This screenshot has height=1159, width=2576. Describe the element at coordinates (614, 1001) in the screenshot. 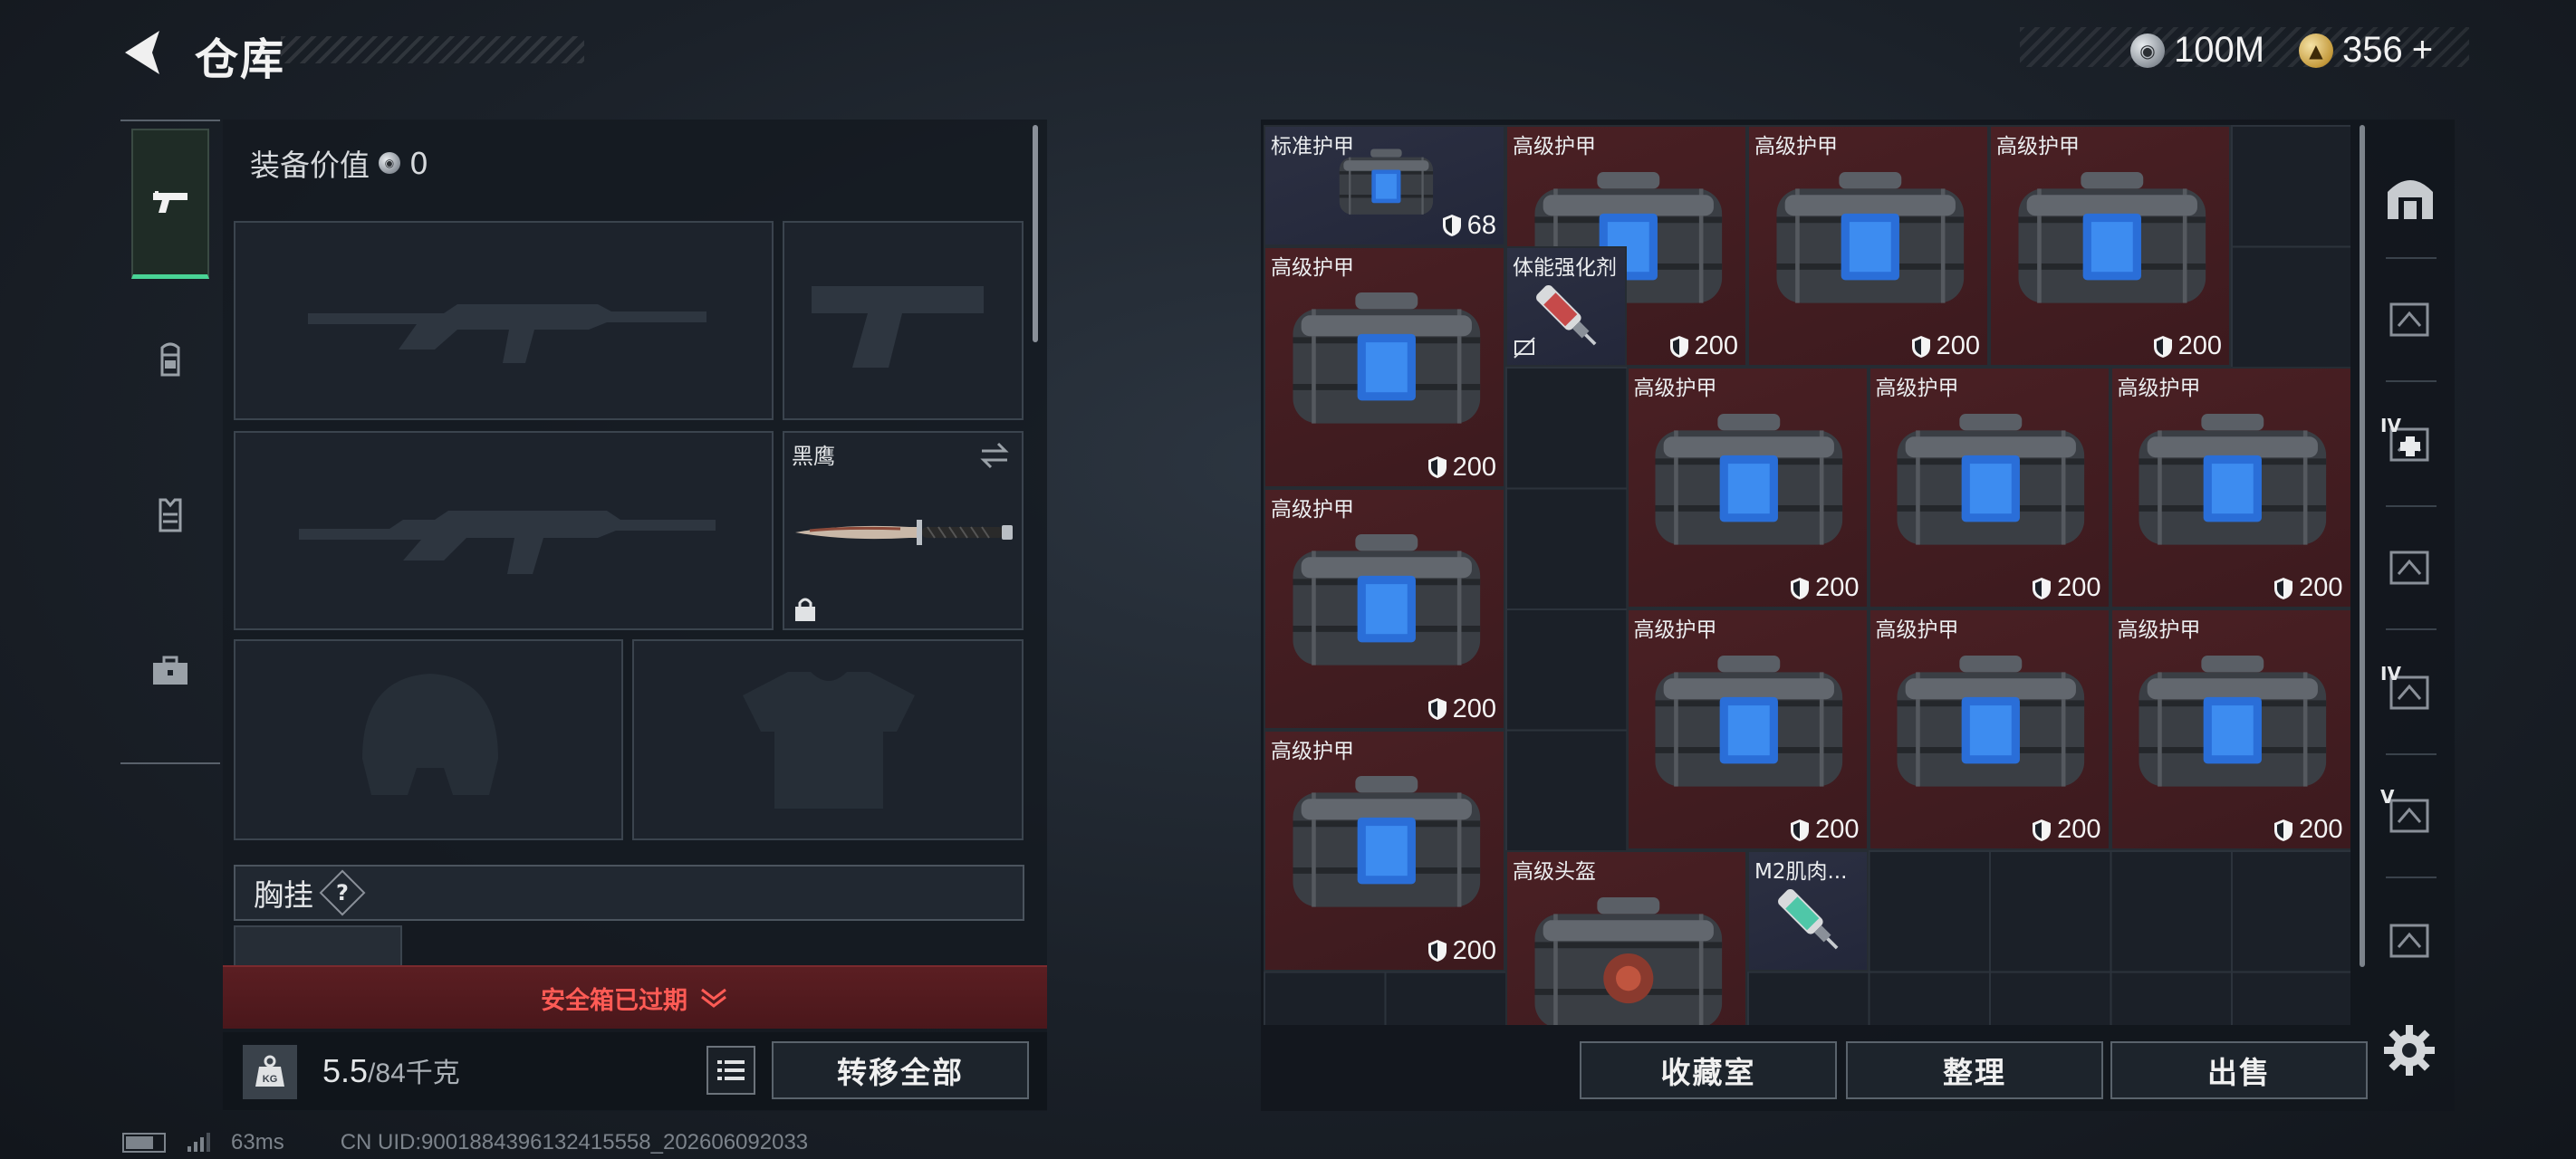

I see `safebox-expired-text: 安全箱已过期` at that location.